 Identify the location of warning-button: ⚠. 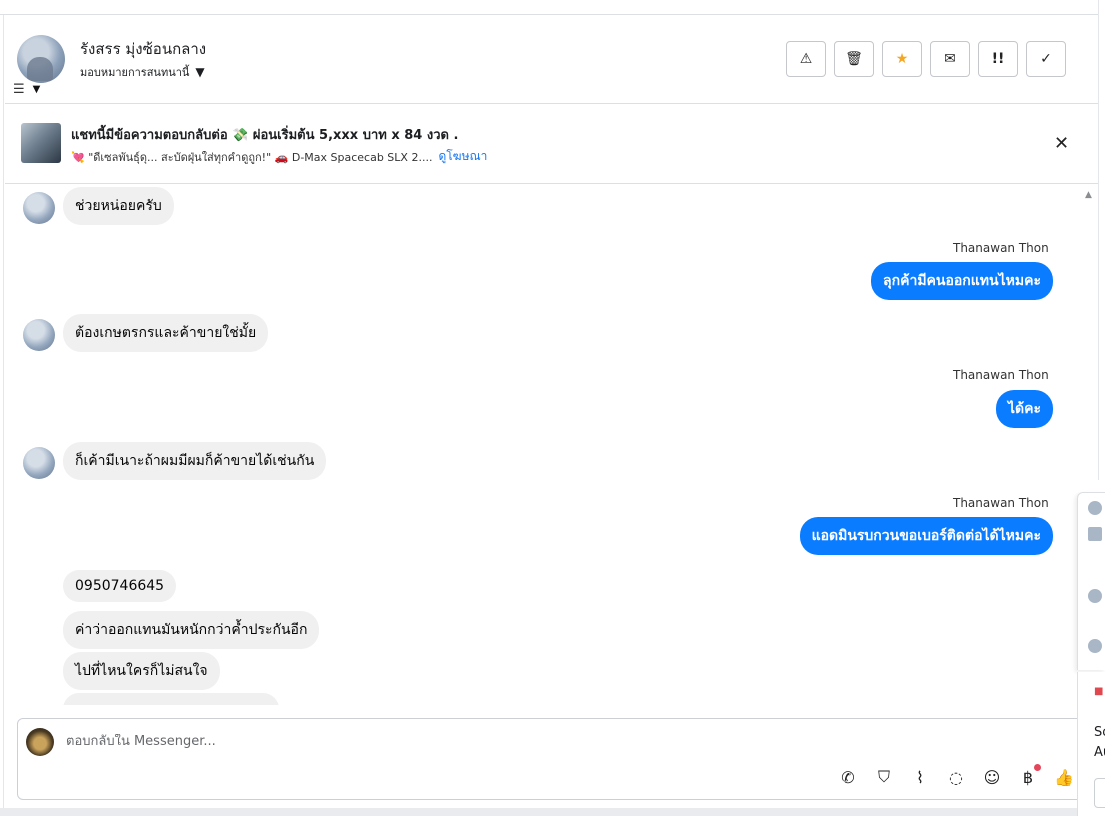
(806, 59).